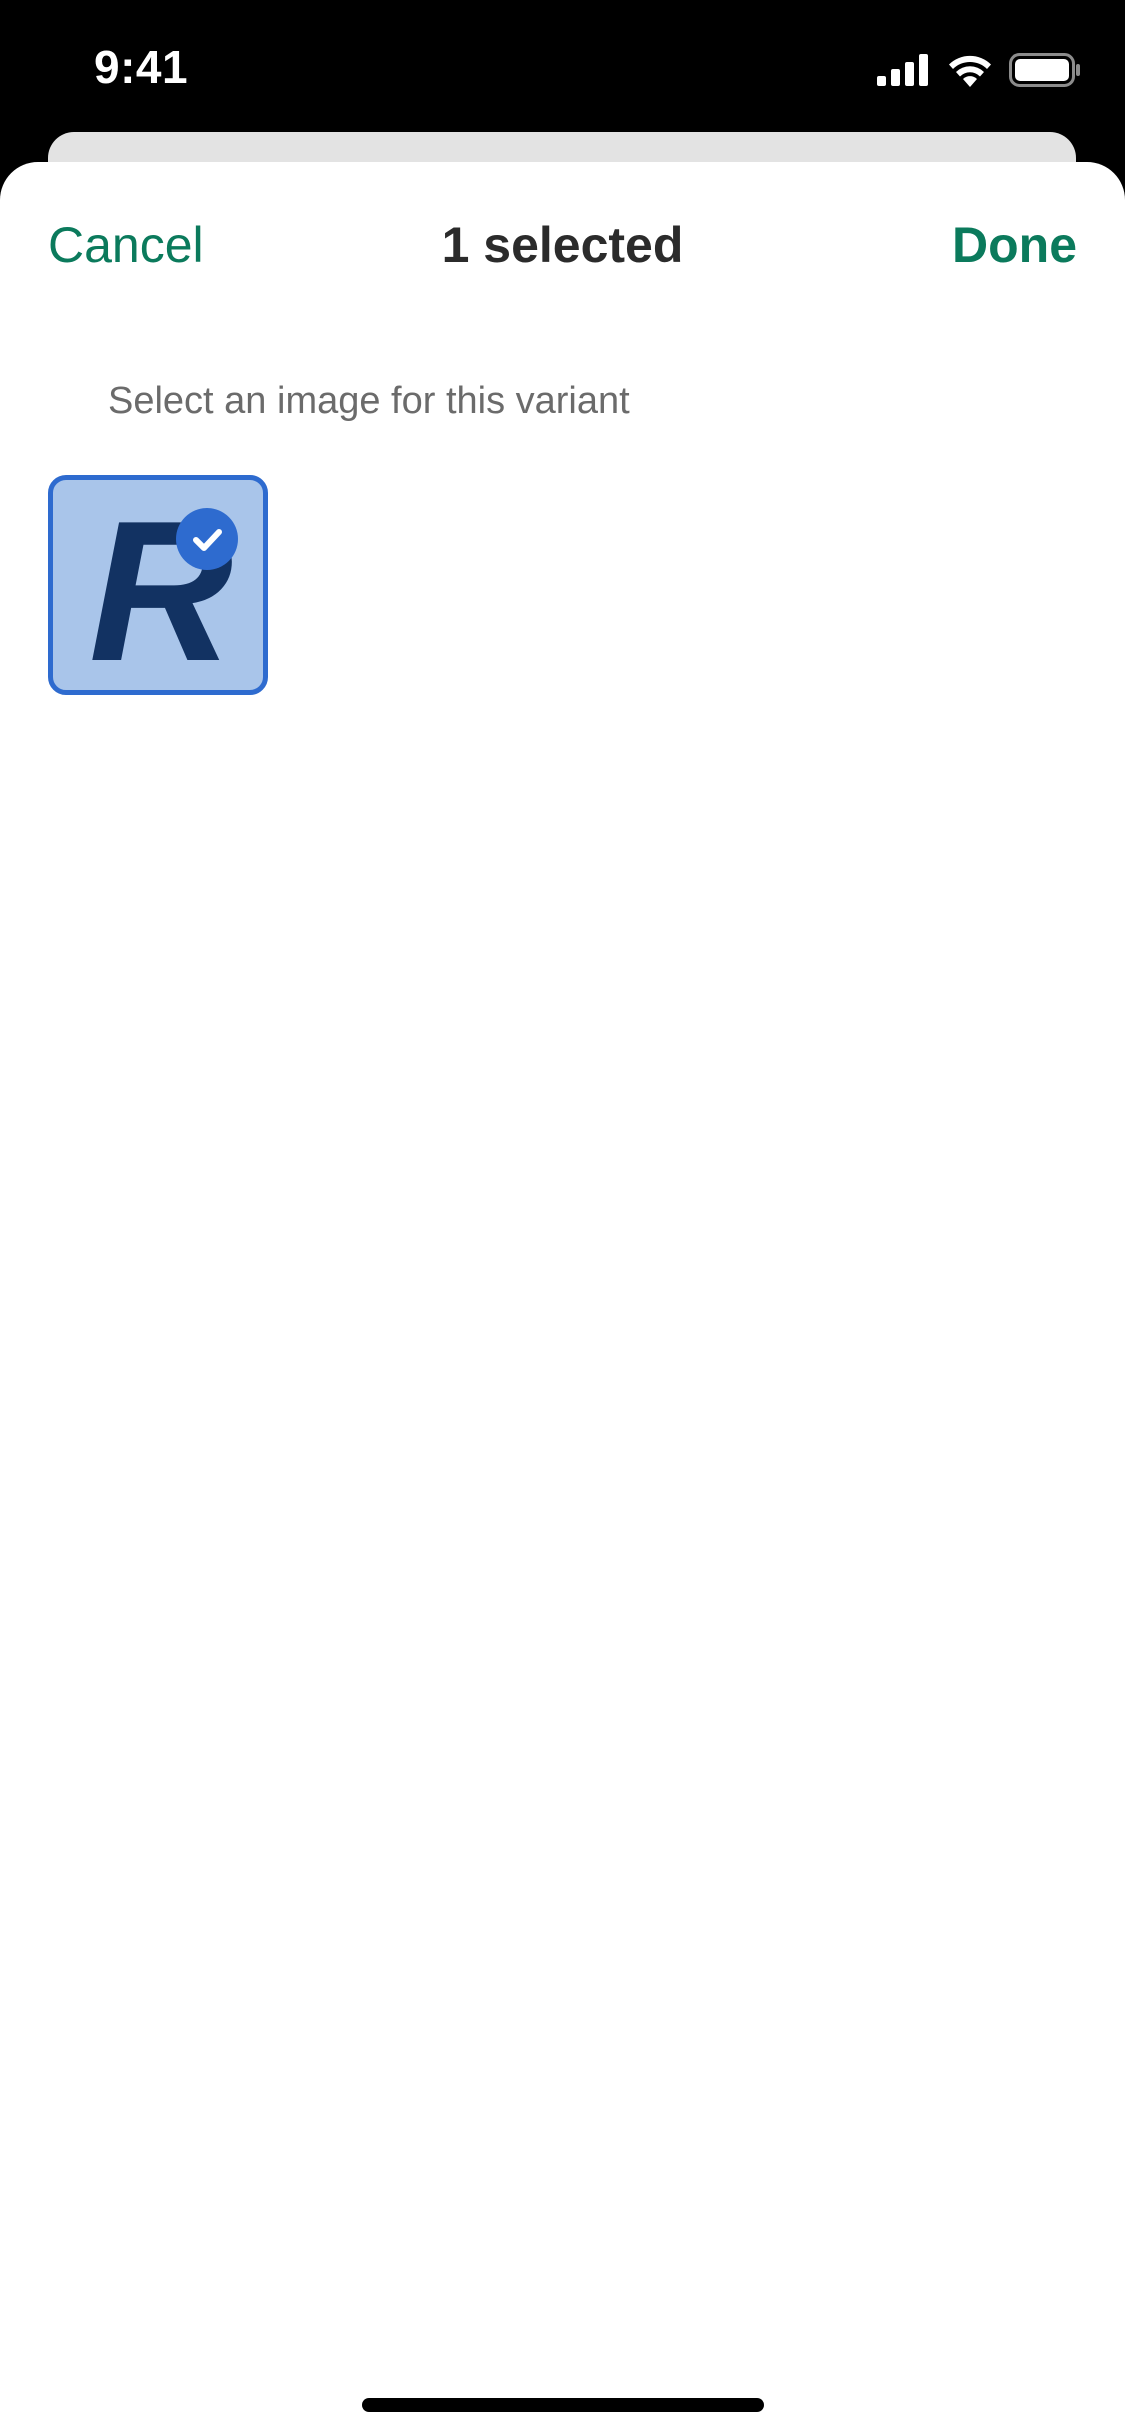 Image resolution: width=1125 pixels, height=2436 pixels. Describe the element at coordinates (970, 71) in the screenshot. I see `wifi-icon` at that location.